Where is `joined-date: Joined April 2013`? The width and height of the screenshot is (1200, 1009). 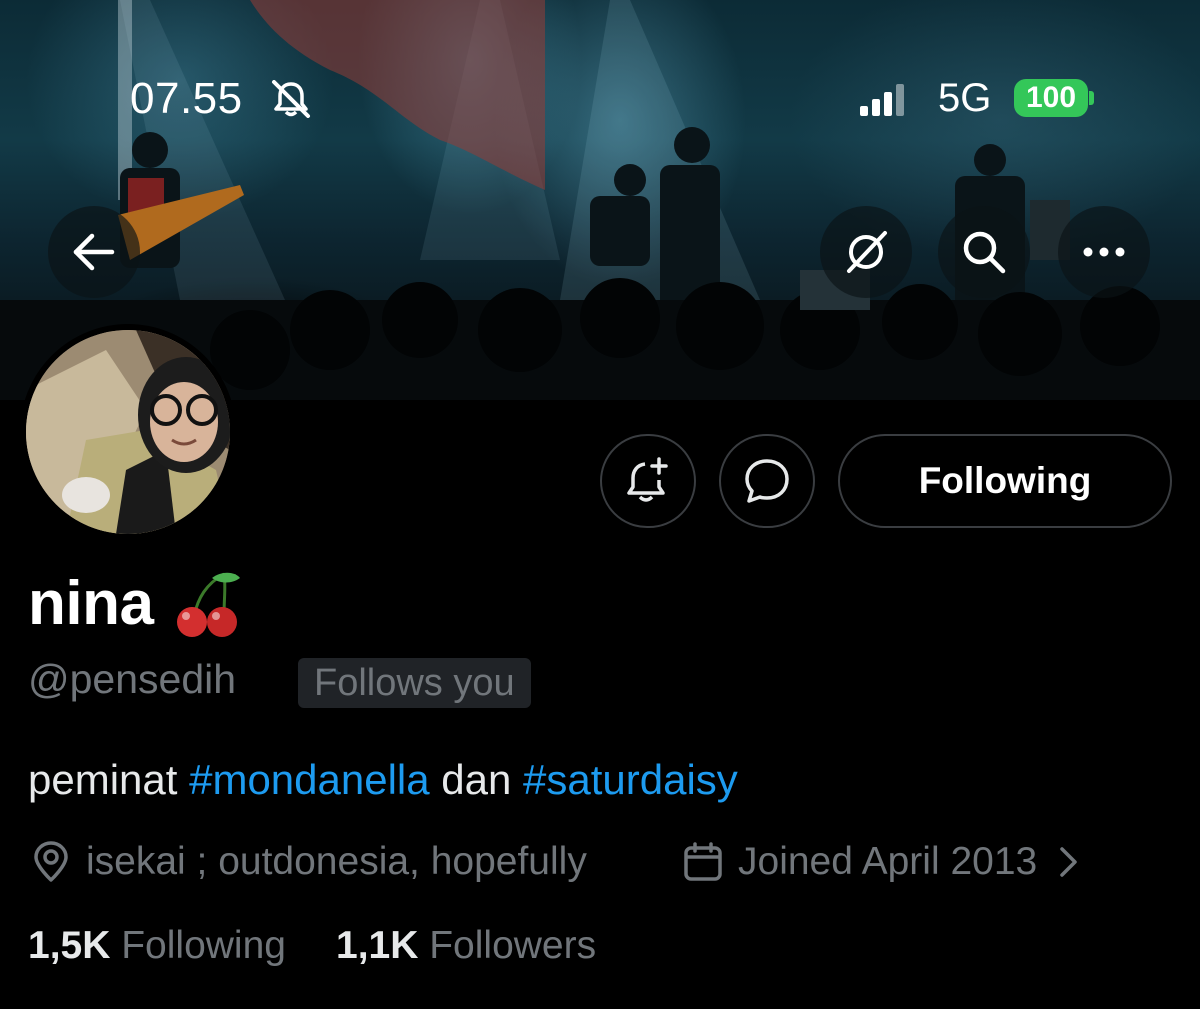 joined-date: Joined April 2013 is located at coordinates (881, 862).